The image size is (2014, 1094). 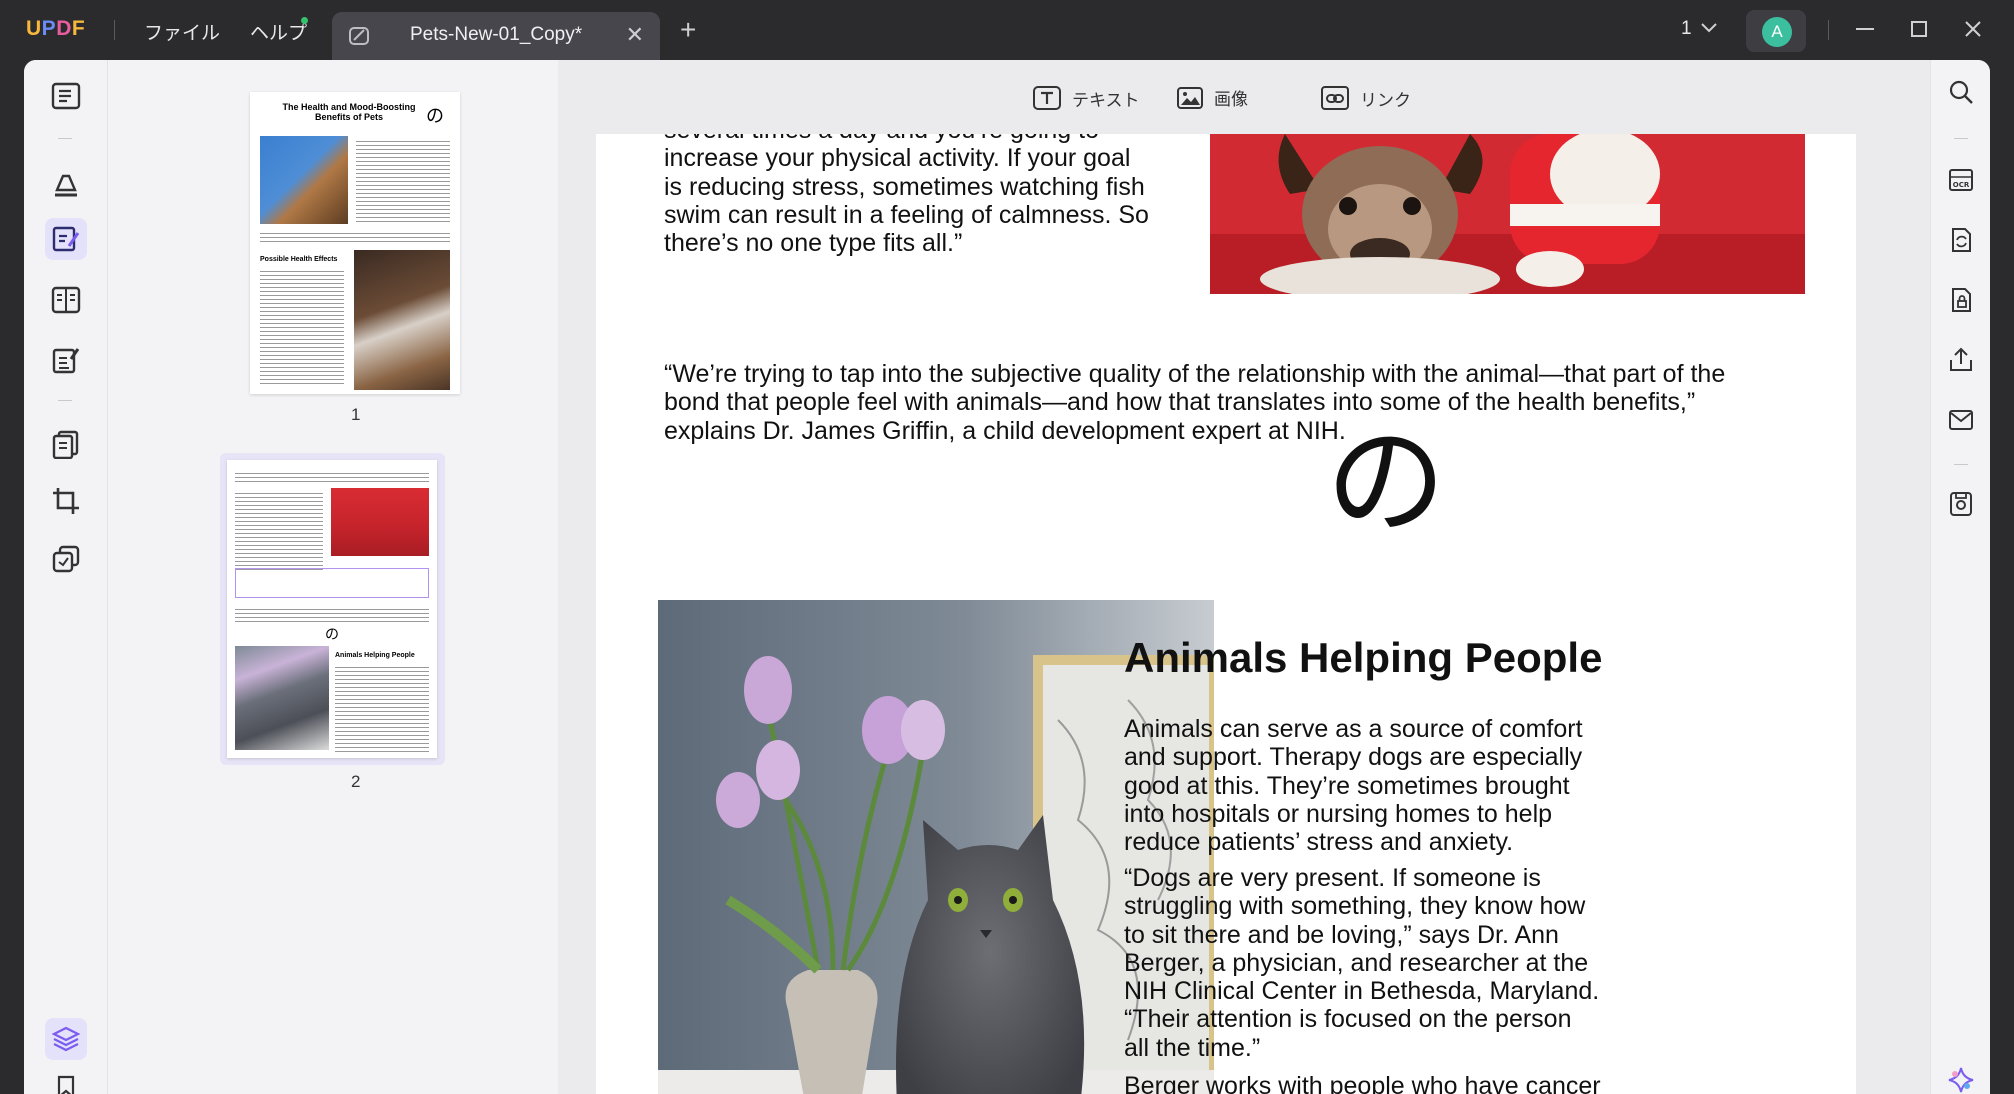 What do you see at coordinates (1507, 214) in the screenshot?
I see `dogs-in-costume-photo` at bounding box center [1507, 214].